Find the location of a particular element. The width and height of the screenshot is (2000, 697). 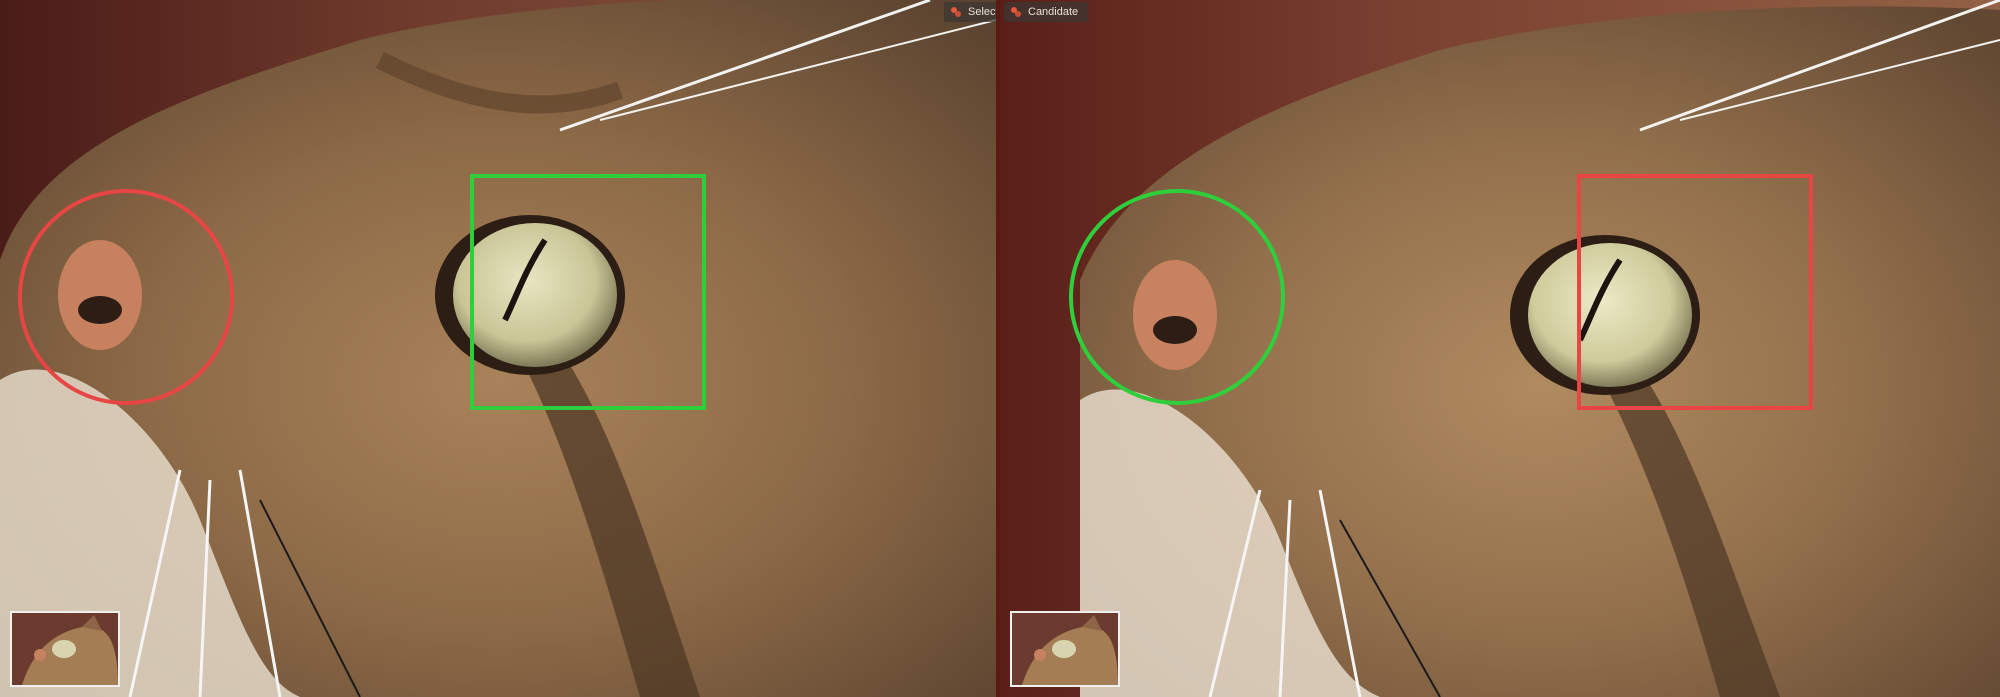

thumbnail-right is located at coordinates (1065, 649).